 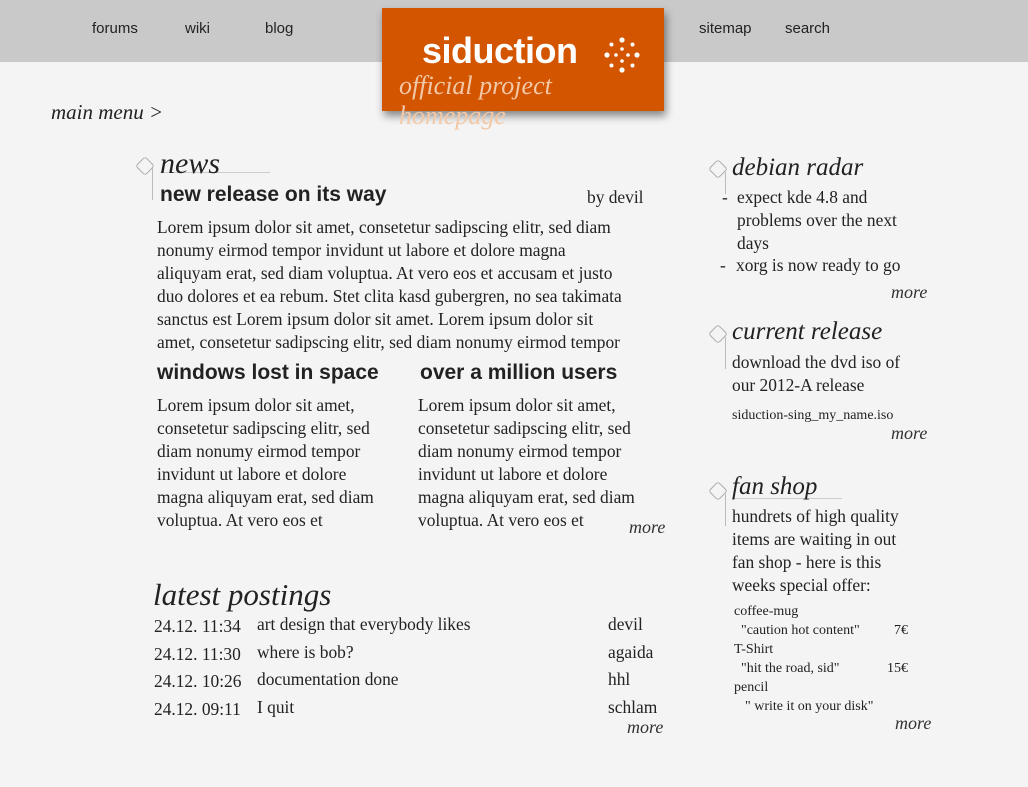 I want to click on posting-author: hhl, so click(x=619, y=679).